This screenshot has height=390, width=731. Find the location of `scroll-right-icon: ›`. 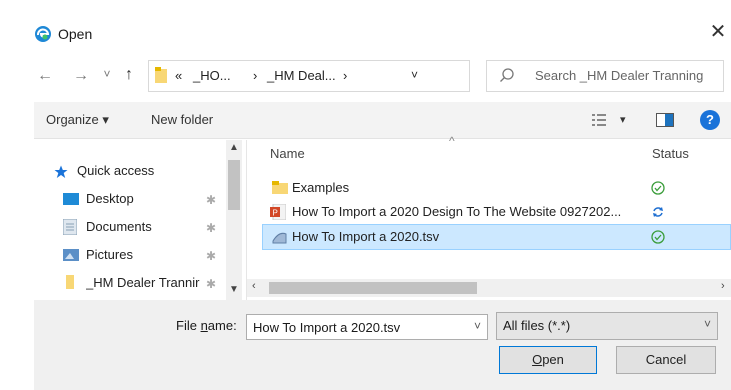

scroll-right-icon: › is located at coordinates (723, 286).